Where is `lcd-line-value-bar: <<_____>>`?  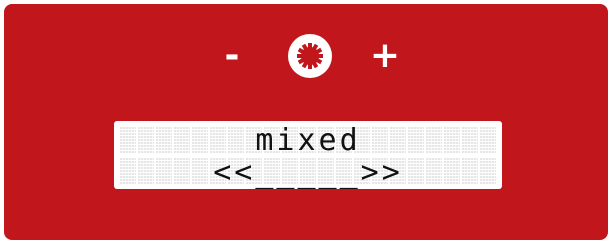 lcd-line-value-bar: <<_____>> is located at coordinates (308, 172).